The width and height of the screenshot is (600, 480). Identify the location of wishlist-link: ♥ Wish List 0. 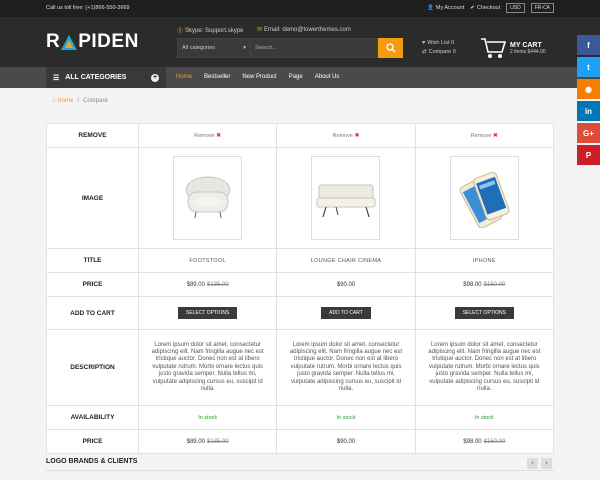
(438, 43).